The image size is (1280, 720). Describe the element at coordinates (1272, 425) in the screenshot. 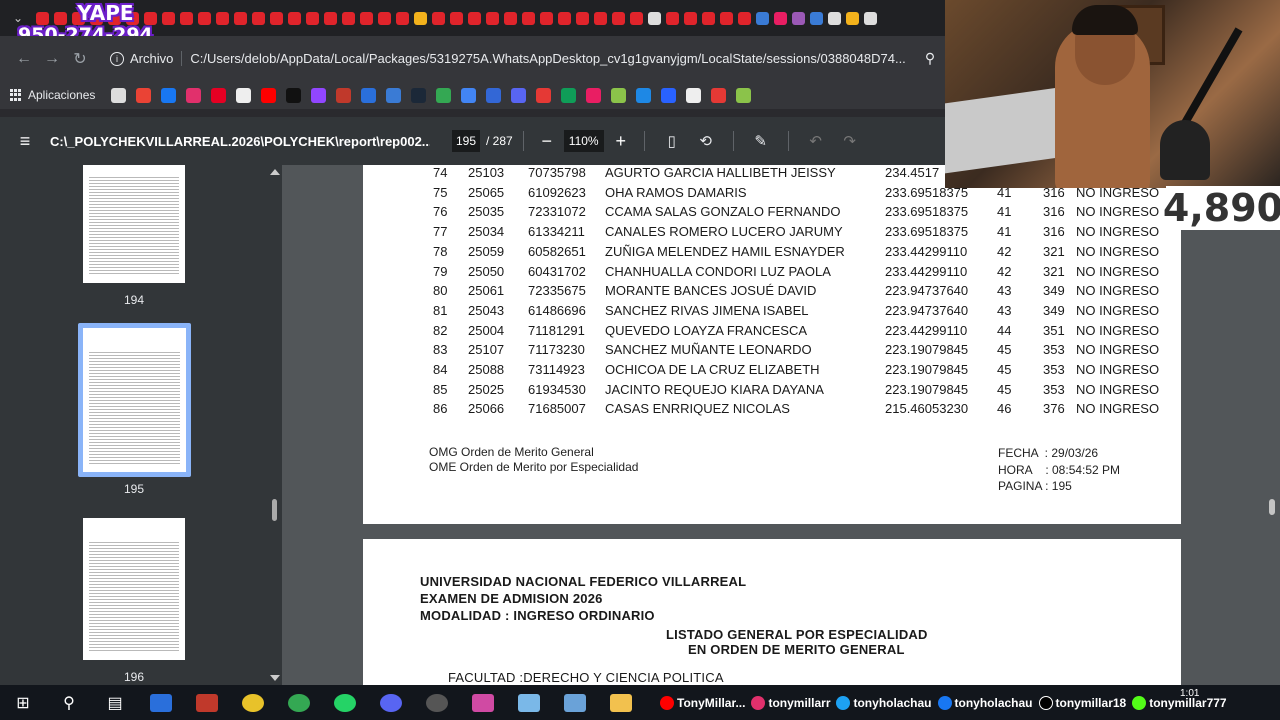

I see `main-scrollbar` at that location.